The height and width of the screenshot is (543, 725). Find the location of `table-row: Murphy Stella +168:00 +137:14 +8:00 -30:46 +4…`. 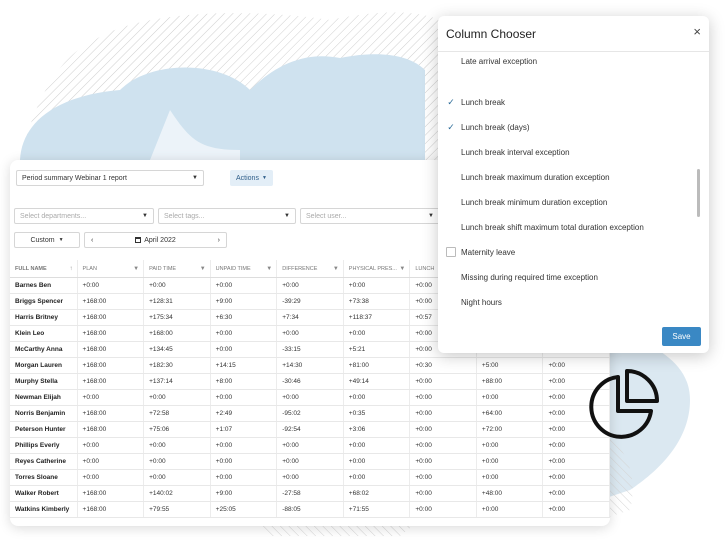

table-row: Murphy Stella +168:00 +137:14 +8:00 -30:46 +4… is located at coordinates (310, 382).